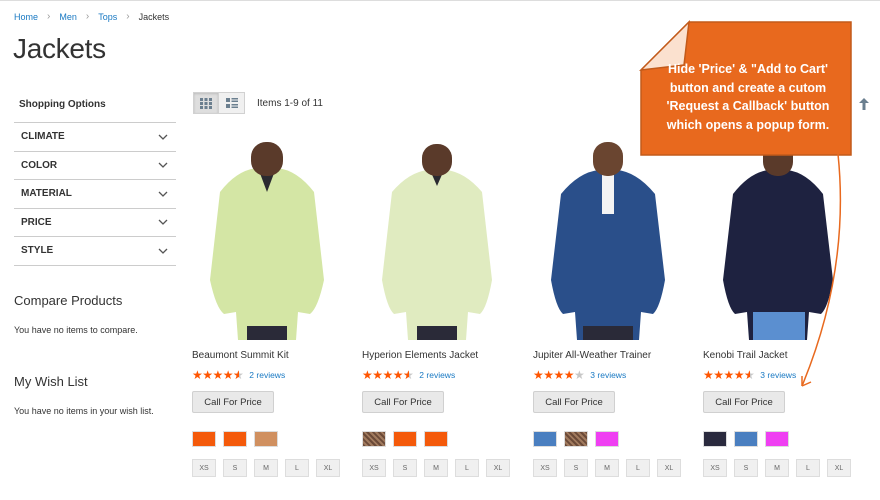  Describe the element at coordinates (84, 411) in the screenshot. I see `wishlist-empty-text: You have no items in your wish list.` at that location.